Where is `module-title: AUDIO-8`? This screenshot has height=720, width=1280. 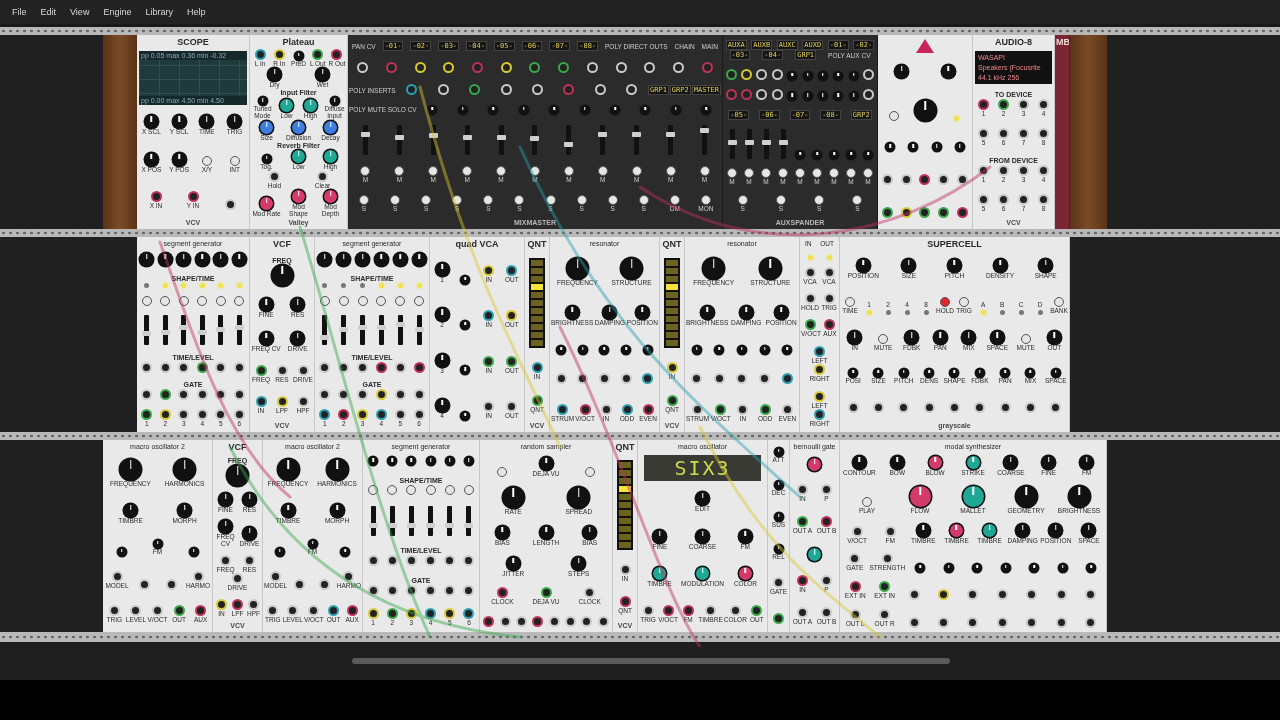 module-title: AUDIO-8 is located at coordinates (1013, 42).